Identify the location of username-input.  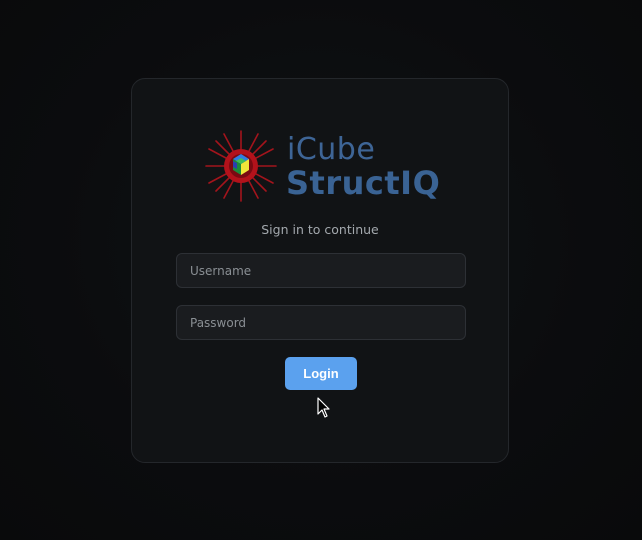
(321, 270).